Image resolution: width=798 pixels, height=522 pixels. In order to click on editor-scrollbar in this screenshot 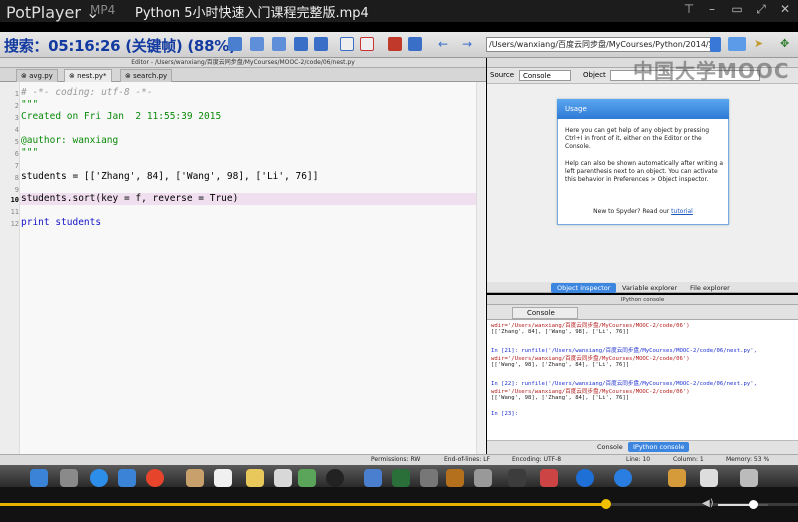, I will do `click(480, 268)`.